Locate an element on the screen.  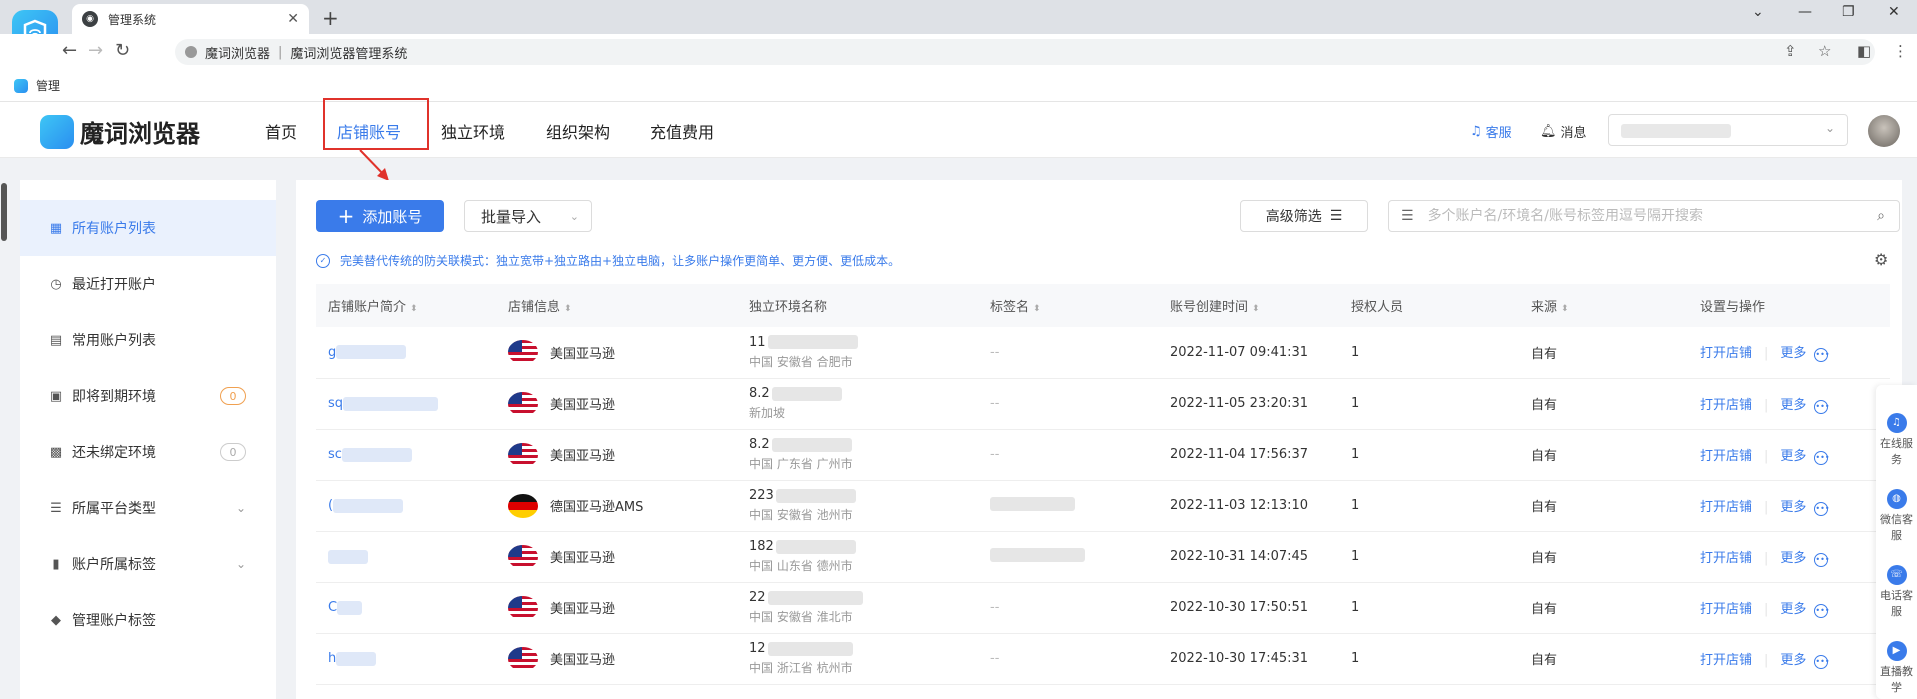
created-time: 2022-11-03 12:13:10 is located at coordinates (1248, 506).